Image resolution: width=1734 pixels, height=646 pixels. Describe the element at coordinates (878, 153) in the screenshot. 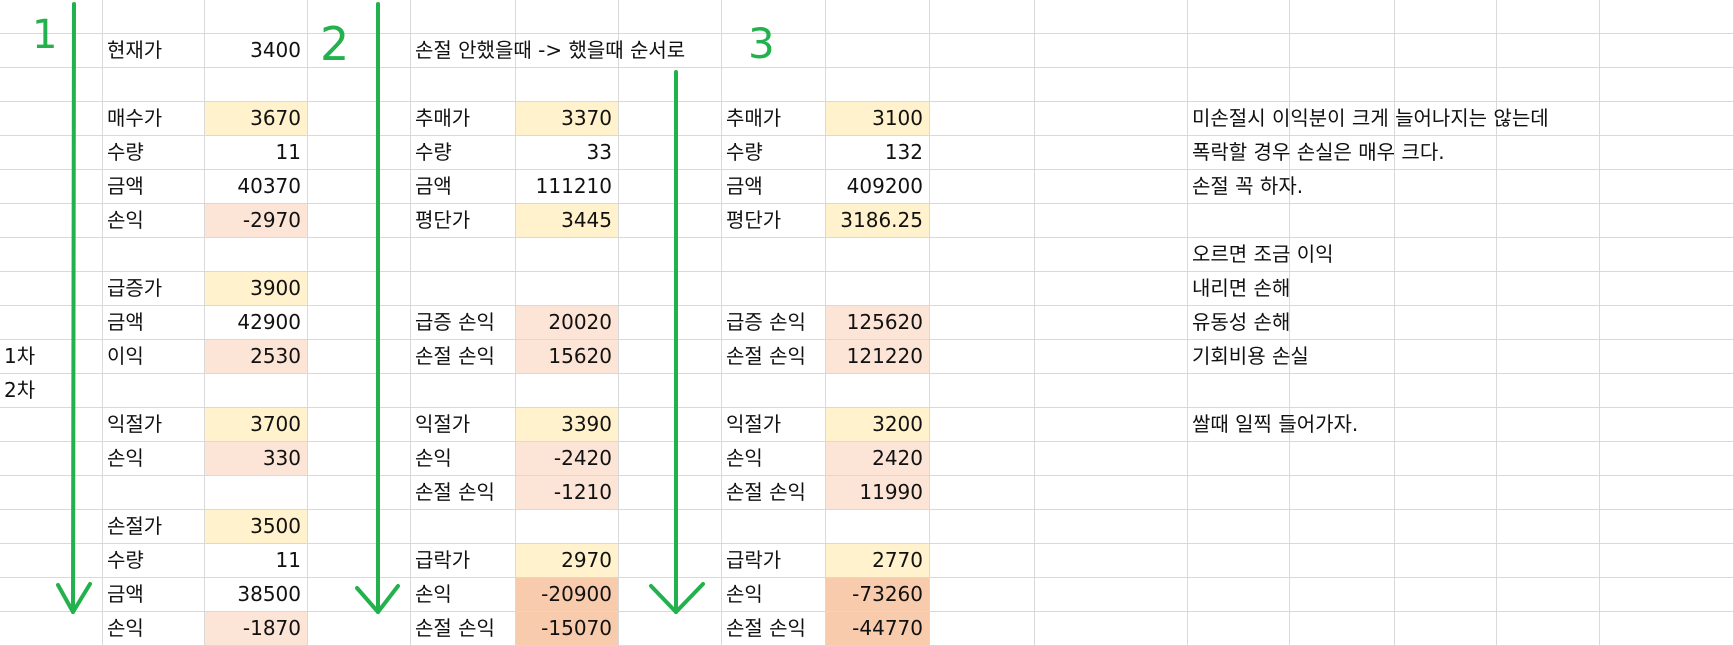

I see `block3-value: 132` at that location.